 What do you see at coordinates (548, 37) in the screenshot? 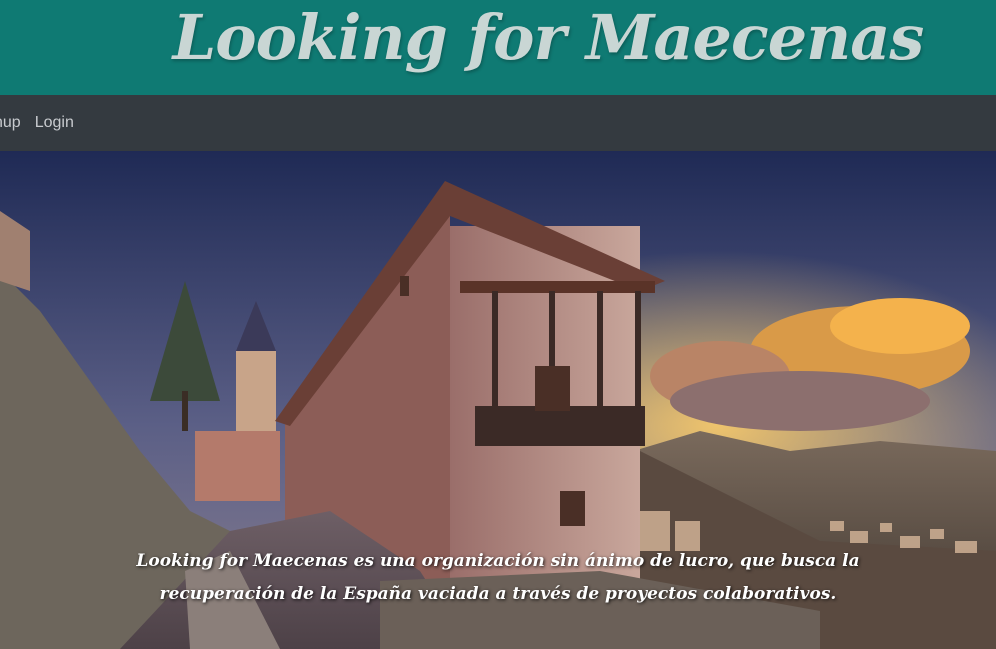
I see `site-title: Looking for Maecenas` at bounding box center [548, 37].